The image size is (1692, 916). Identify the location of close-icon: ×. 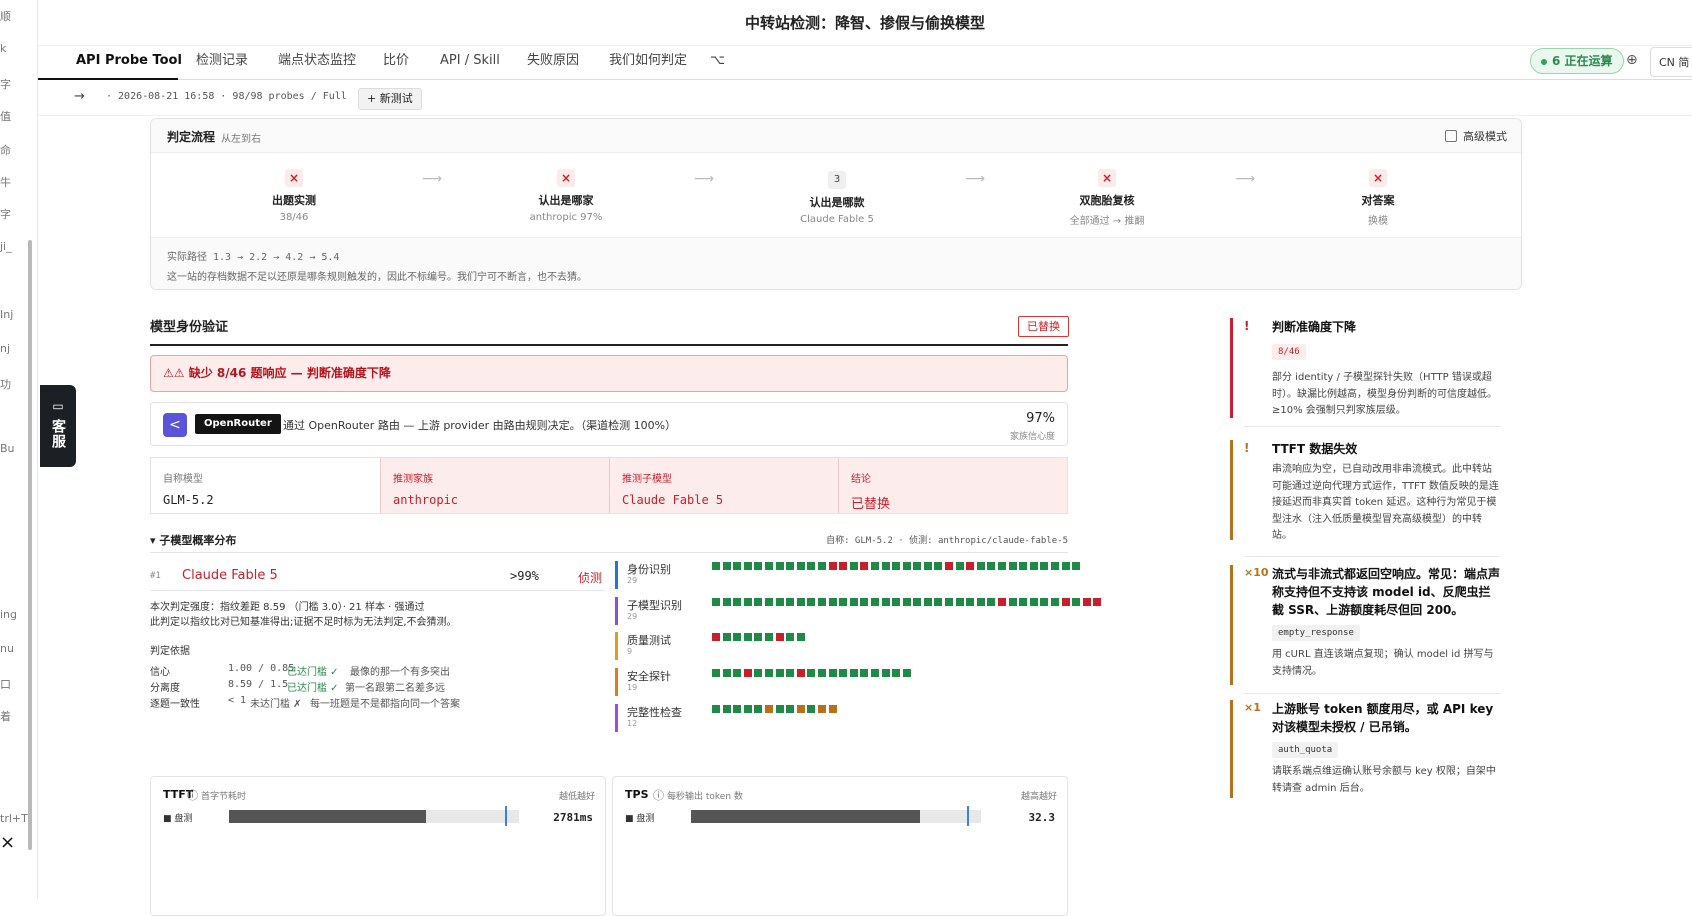
(7, 842).